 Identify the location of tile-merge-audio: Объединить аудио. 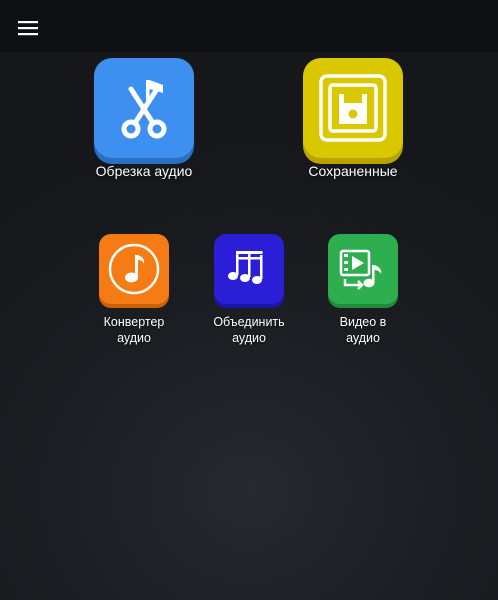
(249, 290).